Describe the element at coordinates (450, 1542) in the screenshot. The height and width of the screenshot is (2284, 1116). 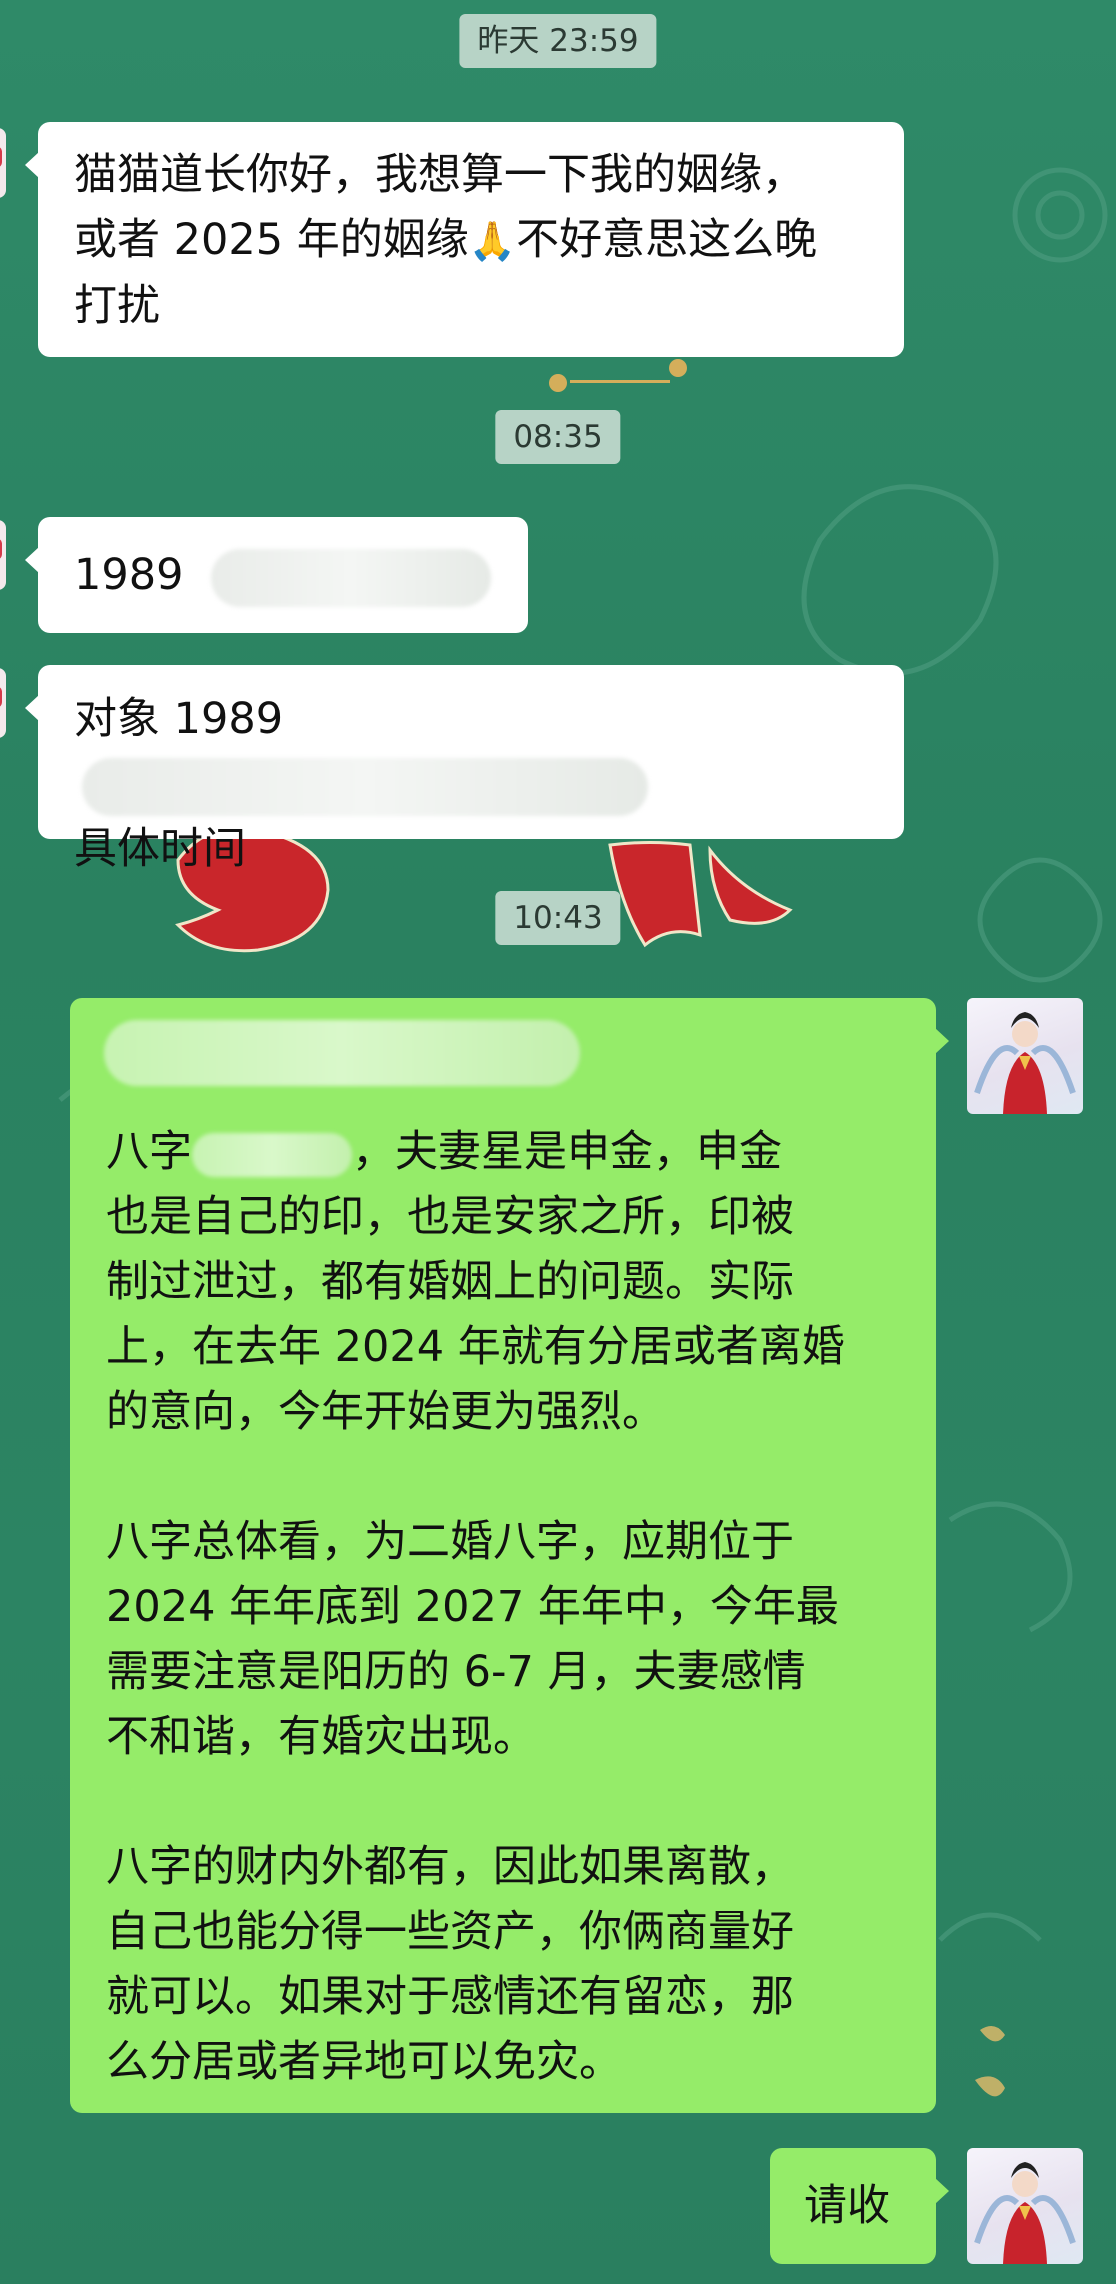
I see `message-line: 八字总体看，为二婚八字，应期位于` at that location.